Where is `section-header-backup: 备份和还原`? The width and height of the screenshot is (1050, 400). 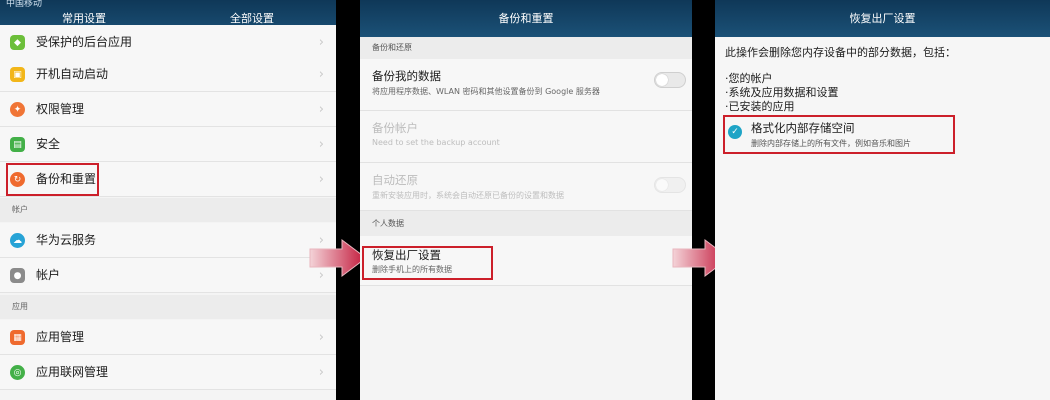
section-header-backup: 备份和还原 is located at coordinates (526, 48).